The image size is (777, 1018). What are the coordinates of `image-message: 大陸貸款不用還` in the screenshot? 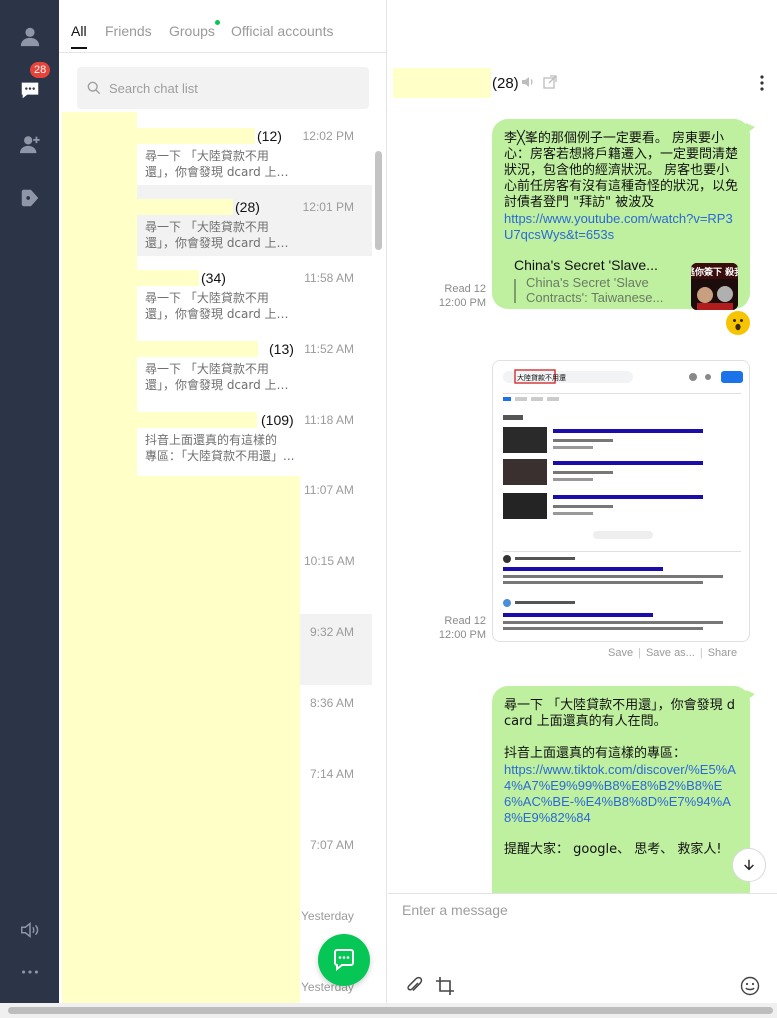 It's located at (621, 501).